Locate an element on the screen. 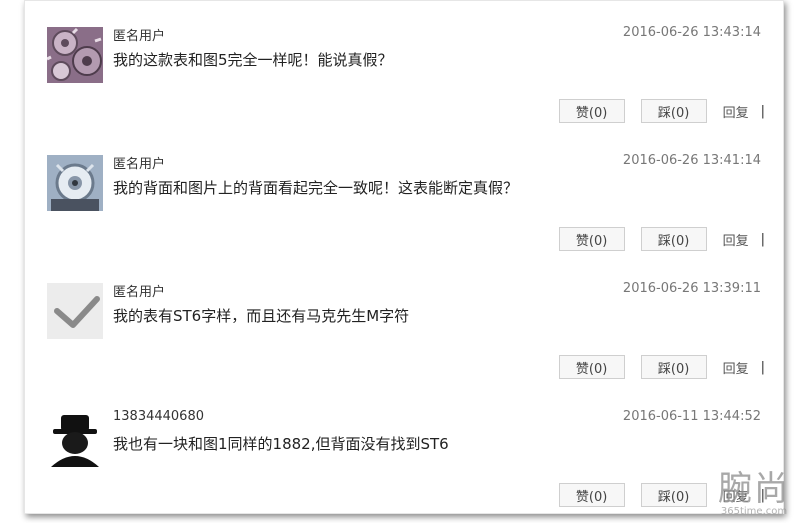 This screenshot has width=800, height=523. comment-time: 2016-06-26 13:43:14 is located at coordinates (691, 32).